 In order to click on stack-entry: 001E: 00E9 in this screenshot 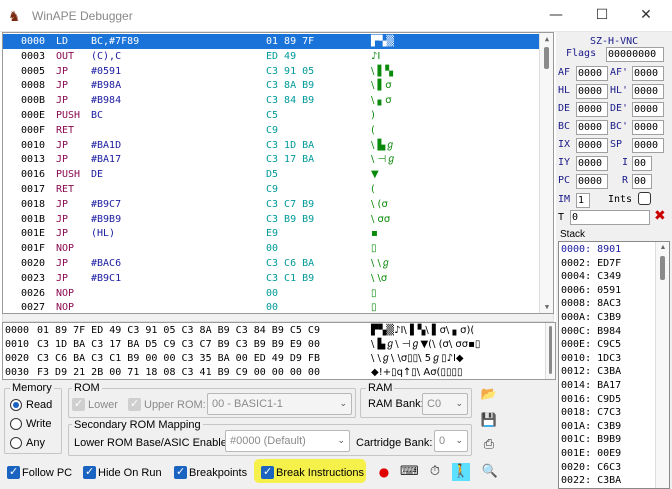, I will do `click(591, 453)`.